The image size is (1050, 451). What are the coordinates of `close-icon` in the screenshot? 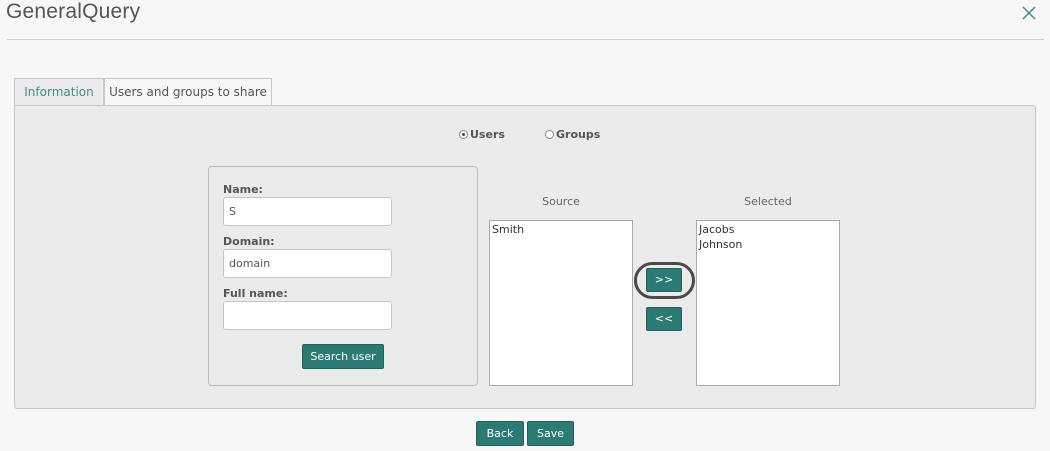 It's located at (1029, 13).